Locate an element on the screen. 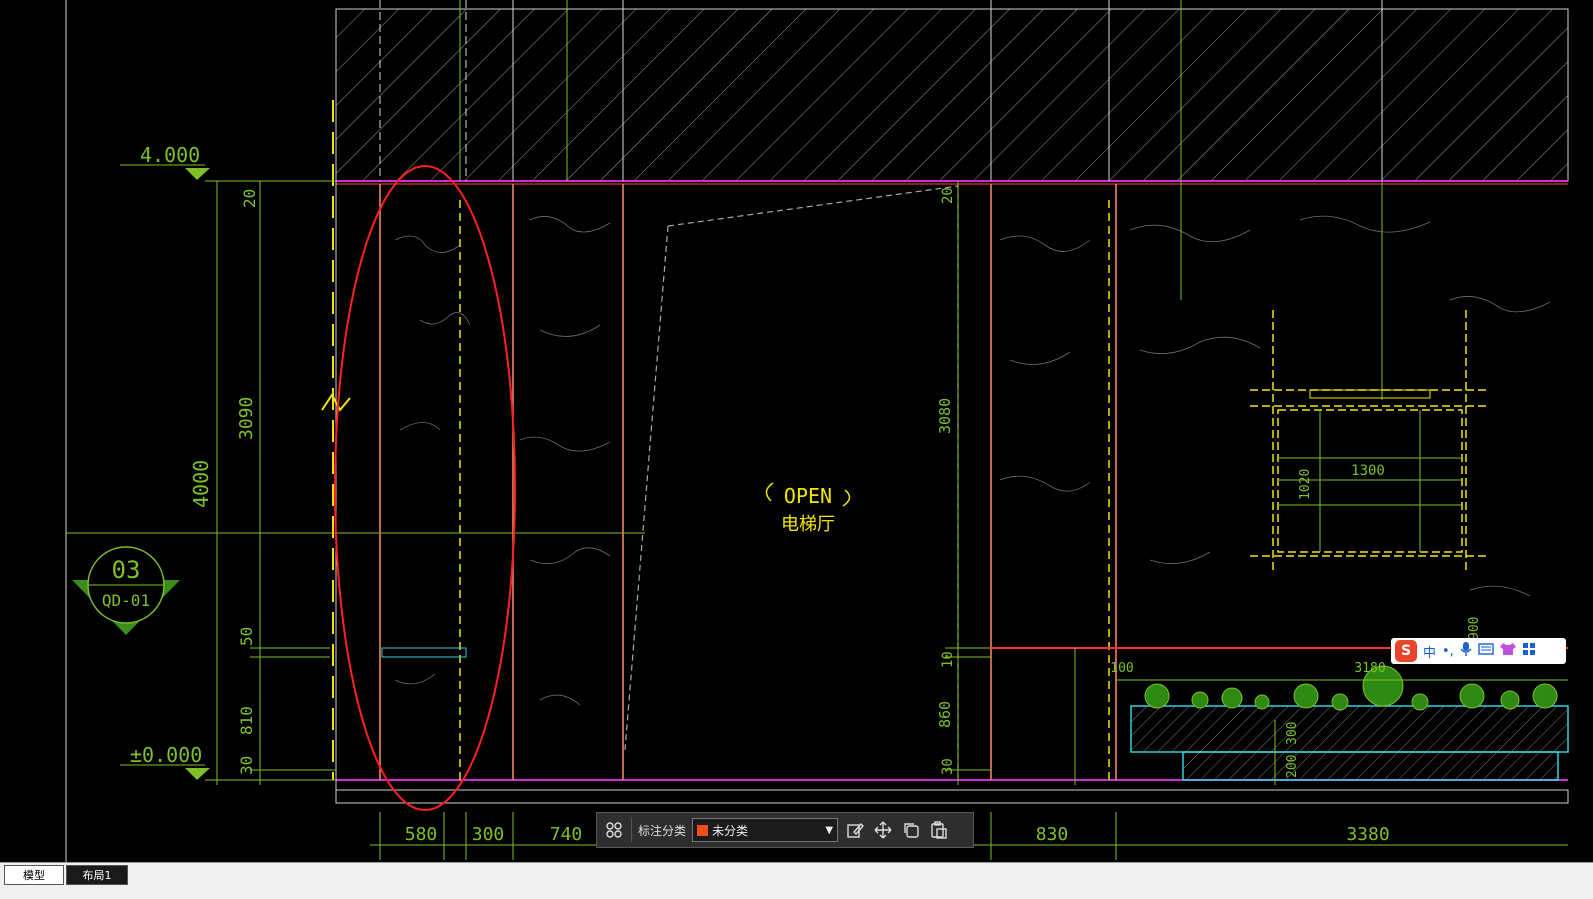 This screenshot has width=1593, height=899. planter-dim-100: 100 is located at coordinates (1121, 668).